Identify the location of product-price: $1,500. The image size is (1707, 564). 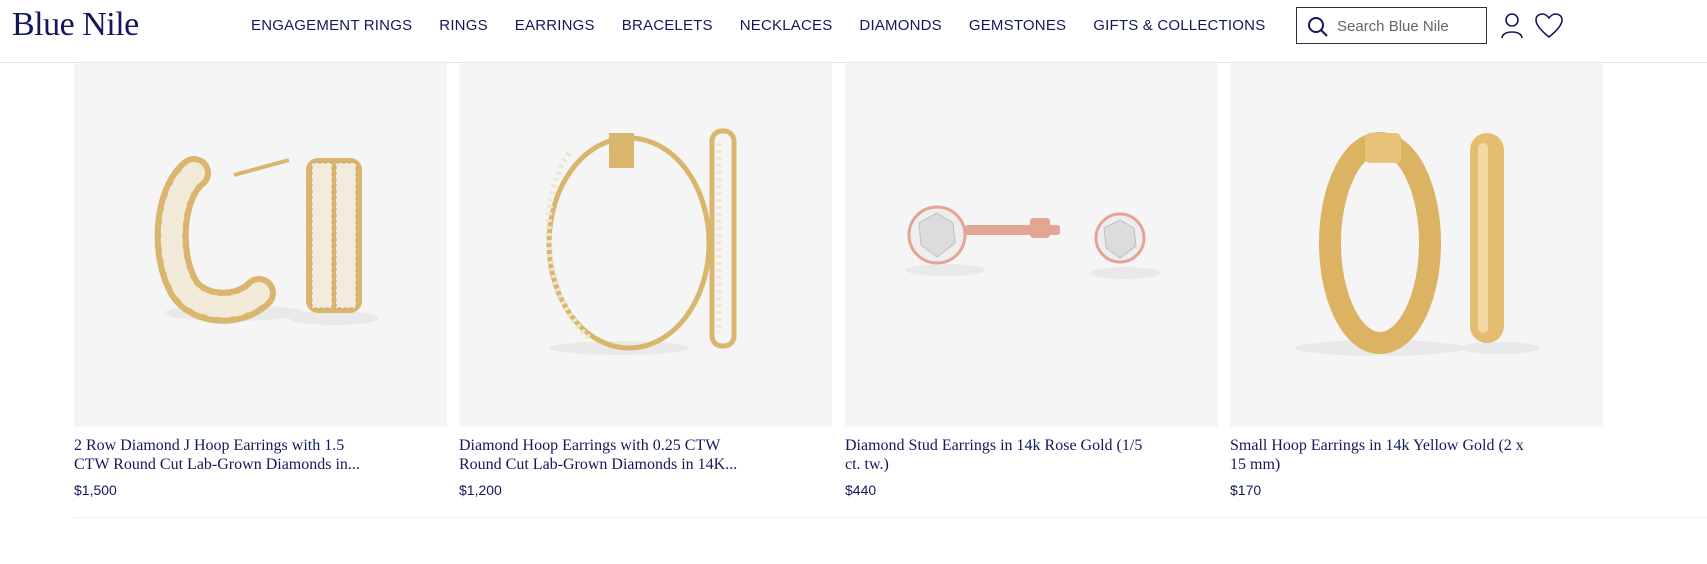
(95, 490).